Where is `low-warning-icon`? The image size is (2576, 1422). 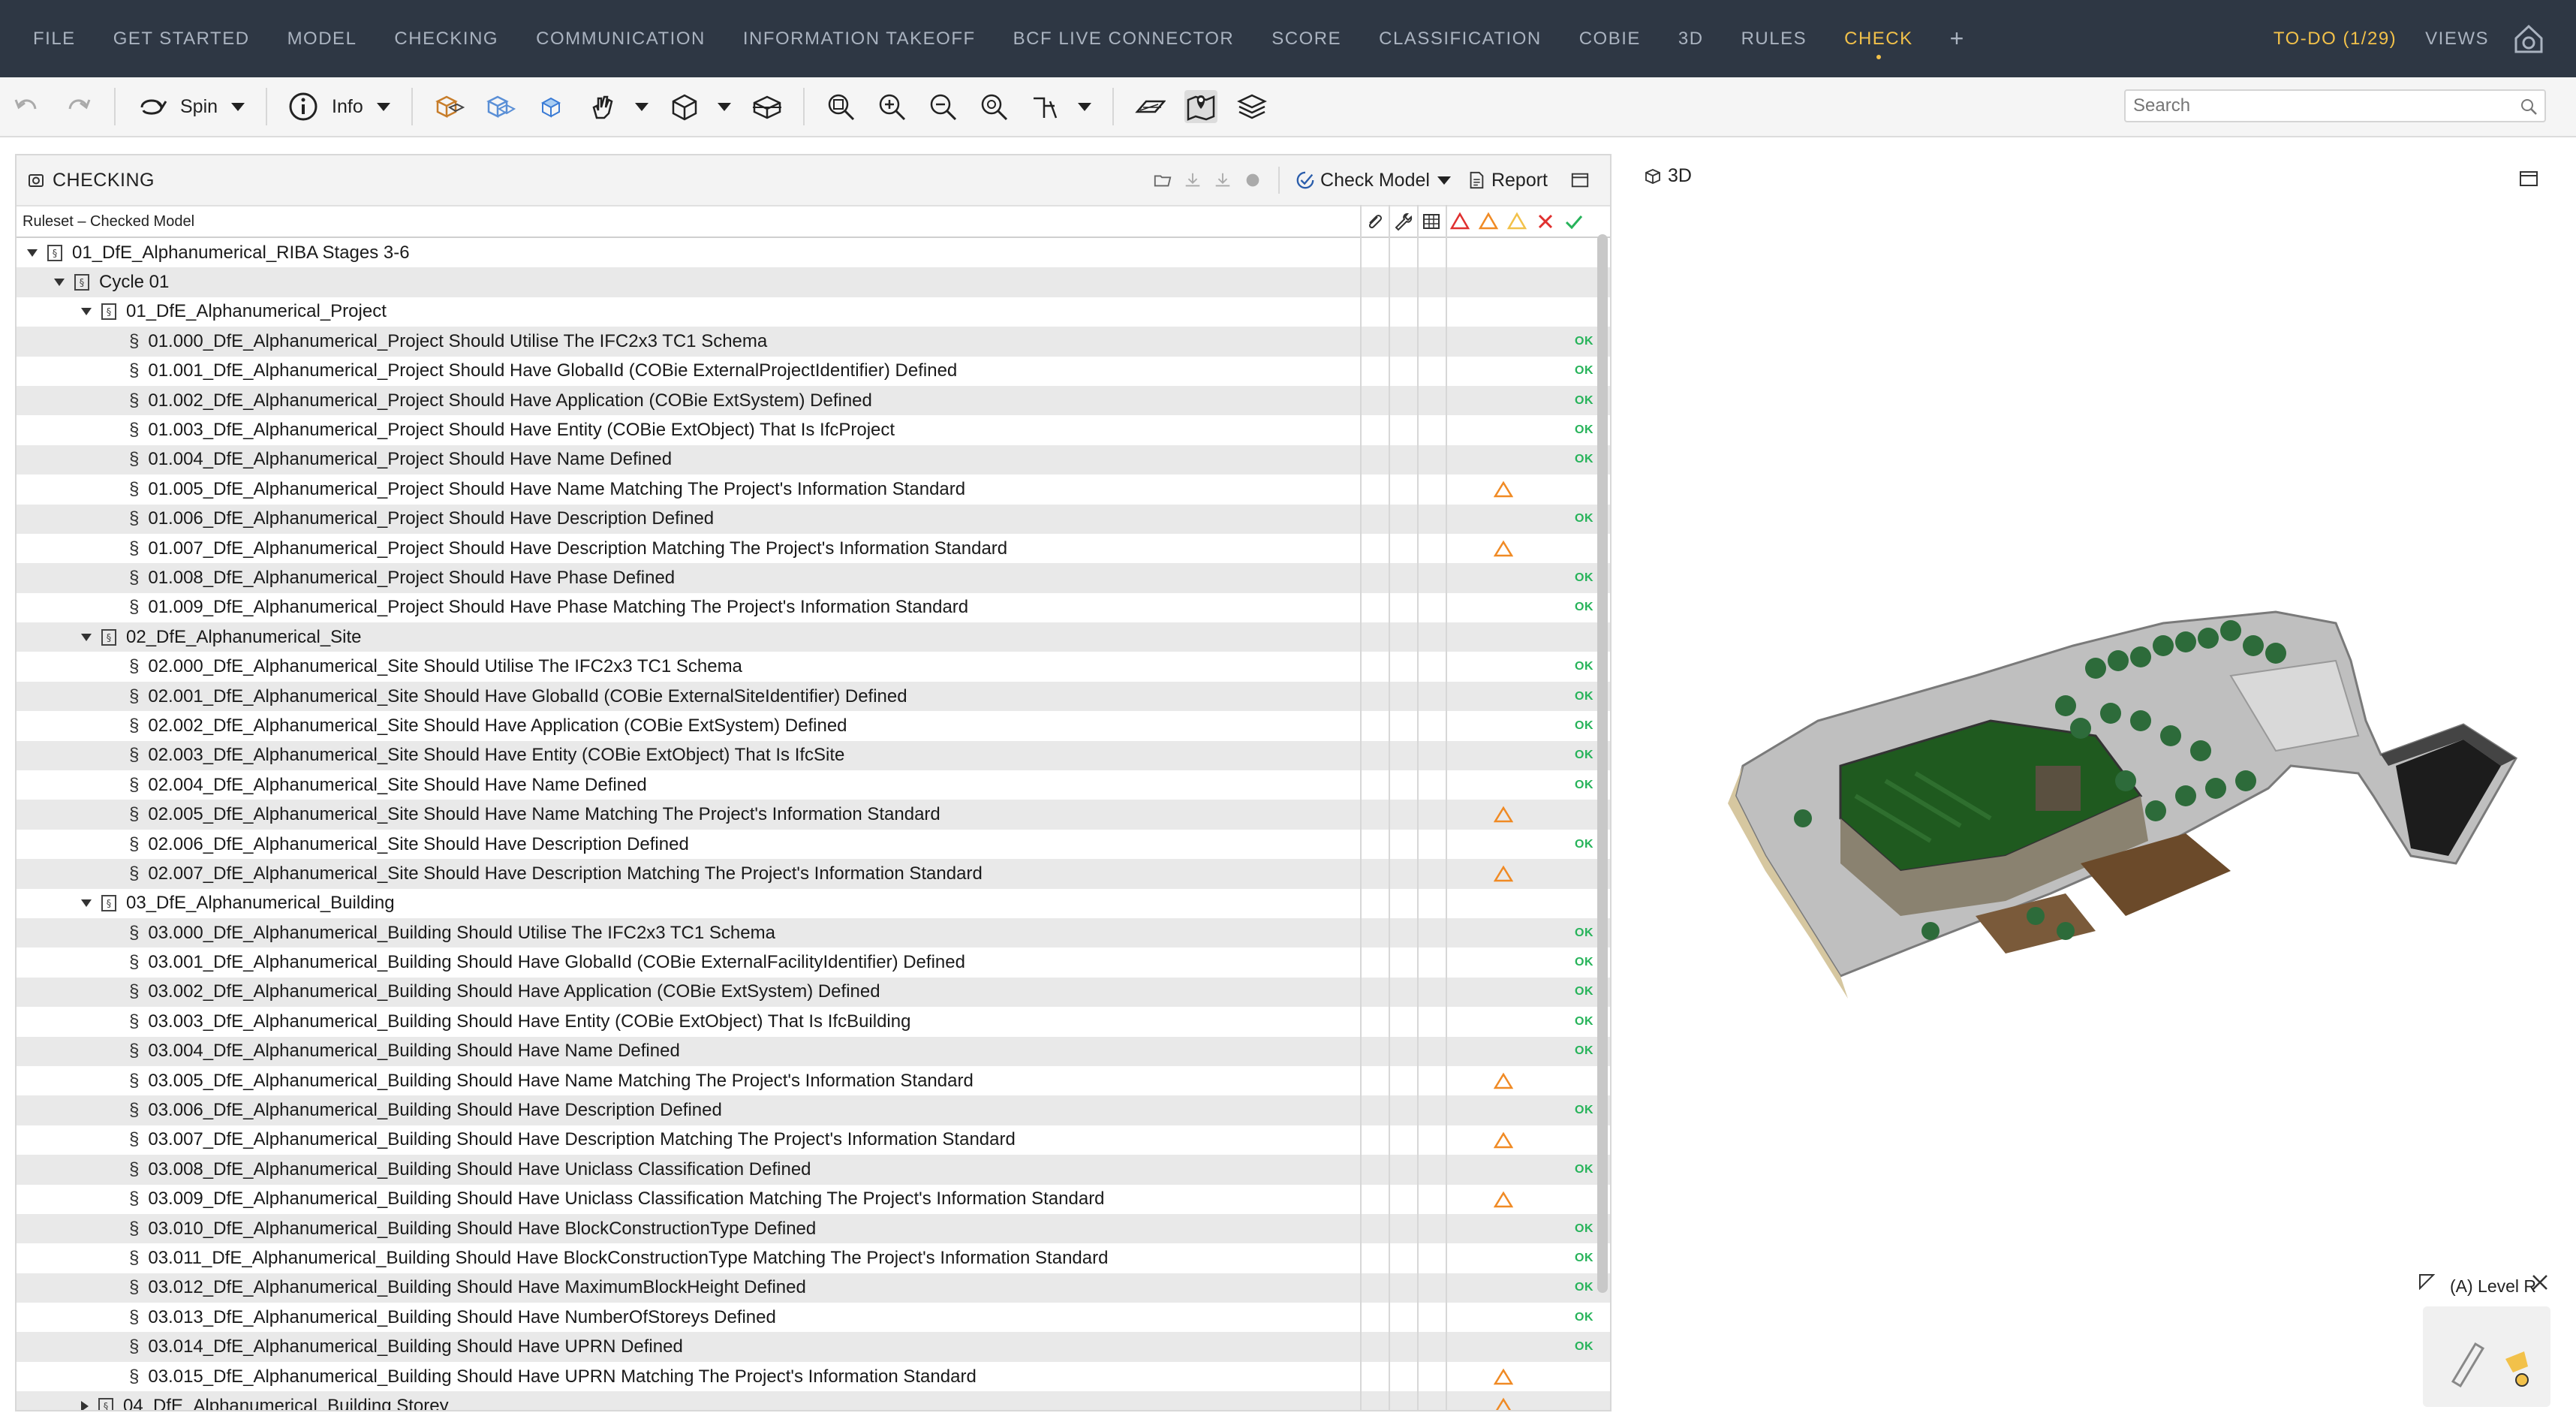 low-warning-icon is located at coordinates (1517, 221).